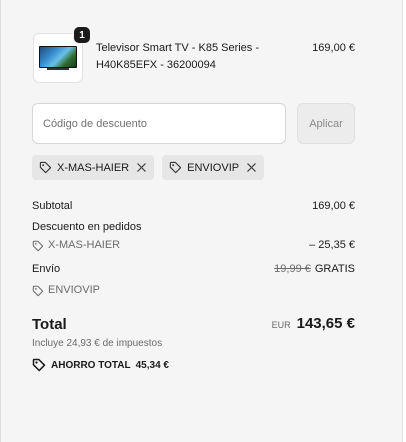  I want to click on discount-tag-code: ENVIOVIP, so click(213, 167).